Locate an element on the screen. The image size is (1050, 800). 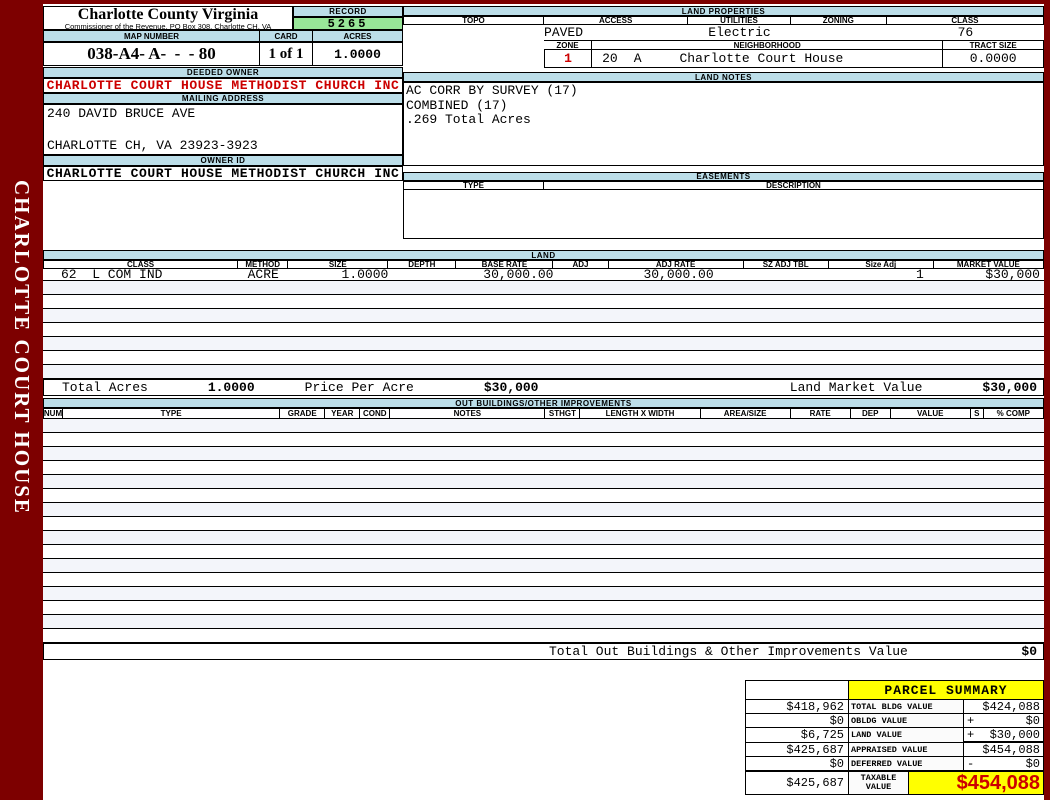
tract-size-value: 0.0000 is located at coordinates (993, 59).